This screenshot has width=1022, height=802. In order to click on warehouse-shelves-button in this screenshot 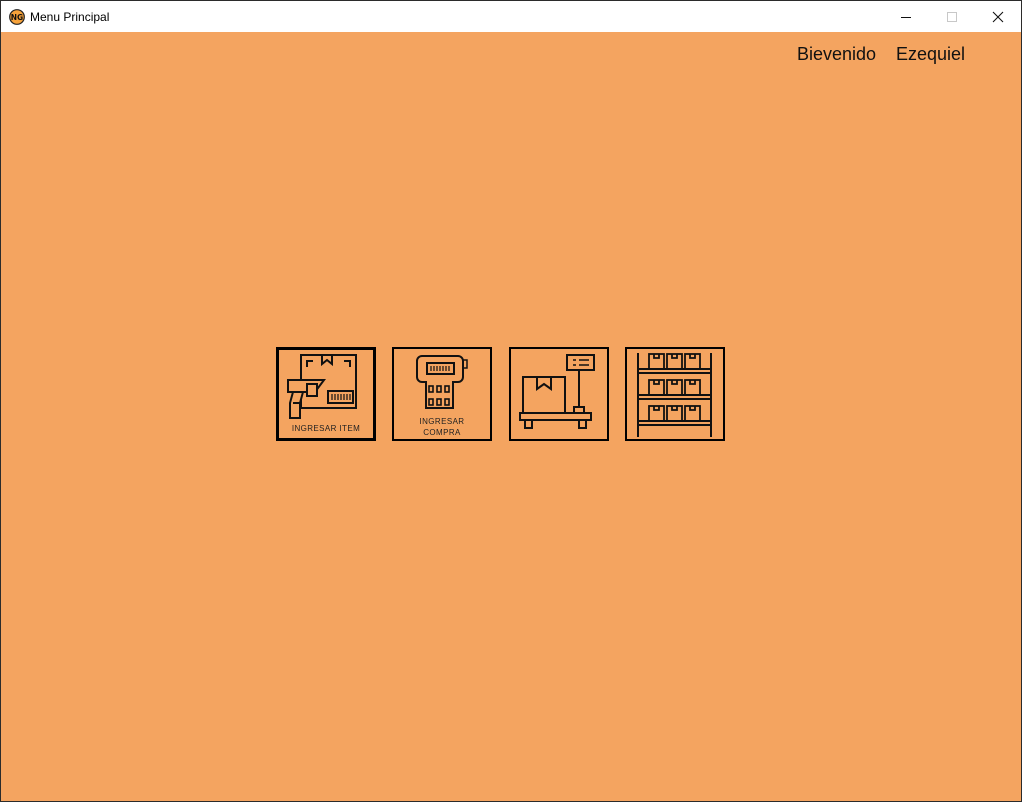, I will do `click(675, 394)`.